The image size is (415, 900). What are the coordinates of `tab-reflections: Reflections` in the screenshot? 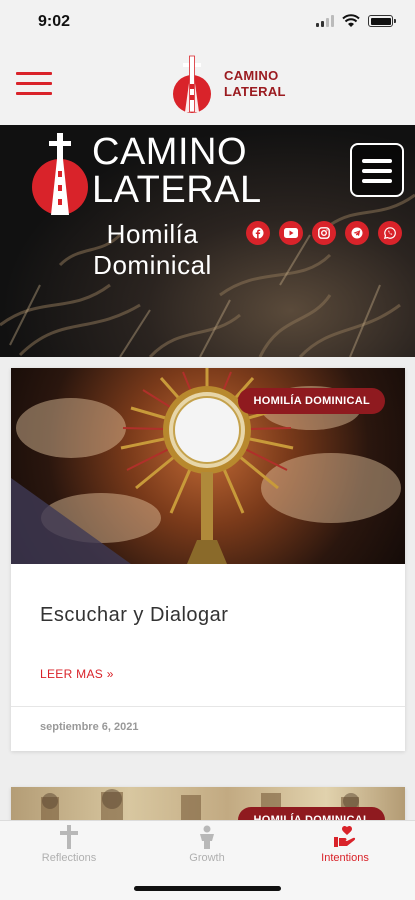 It's located at (69, 849).